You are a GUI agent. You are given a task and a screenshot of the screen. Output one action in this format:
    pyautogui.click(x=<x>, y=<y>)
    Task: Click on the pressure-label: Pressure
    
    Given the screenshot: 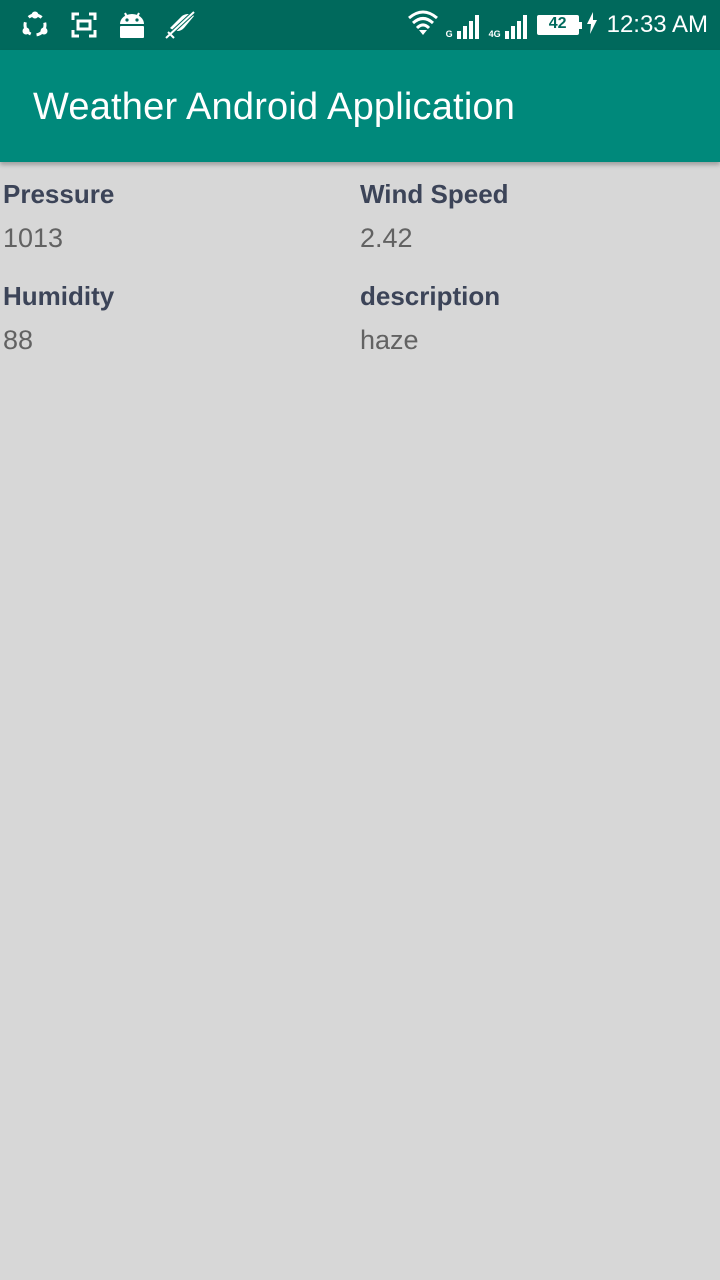 What is the action you would take?
    pyautogui.click(x=59, y=194)
    